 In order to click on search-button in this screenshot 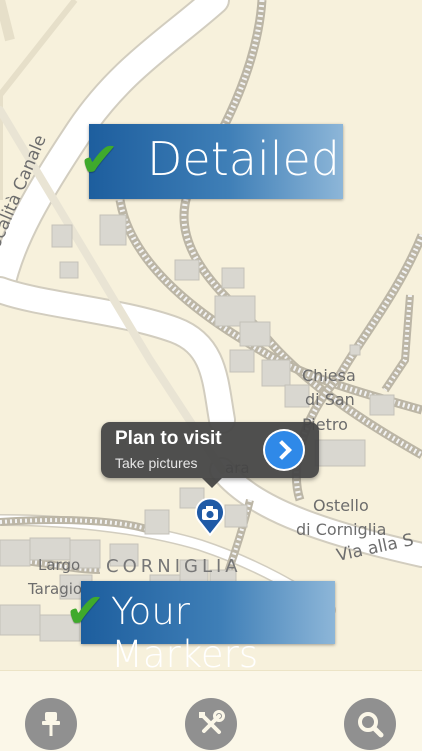, I will do `click(370, 724)`.